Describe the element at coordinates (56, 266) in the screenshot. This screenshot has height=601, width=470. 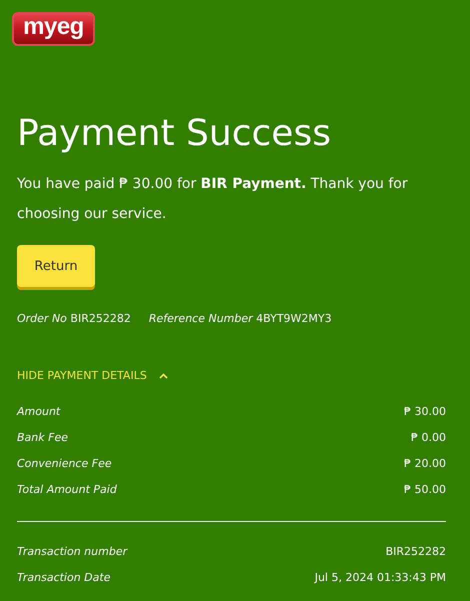
I see `return-button: Return` at that location.